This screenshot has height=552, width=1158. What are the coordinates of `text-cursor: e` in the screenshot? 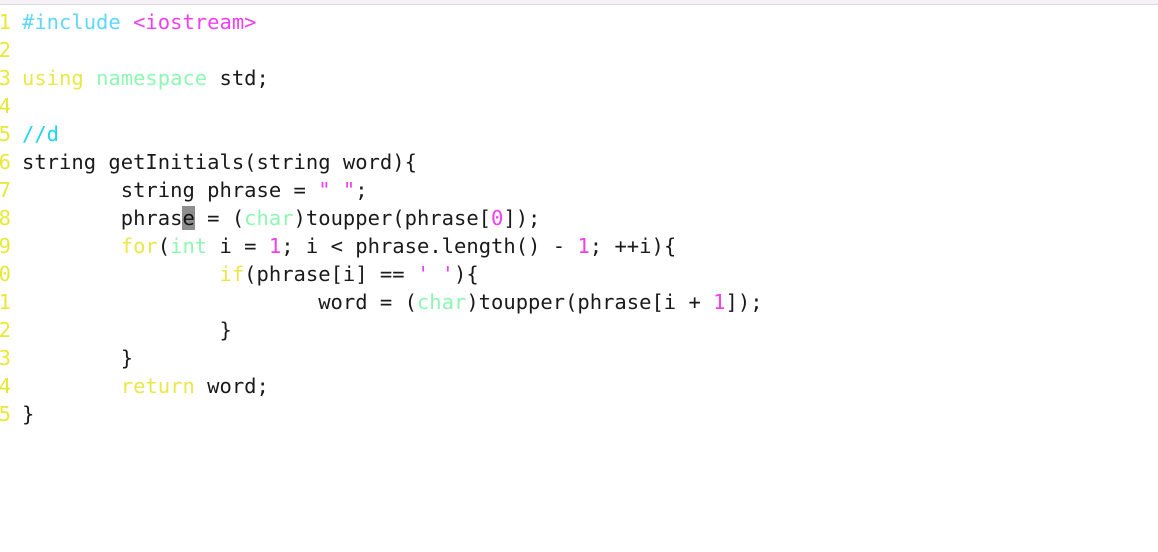 It's located at (188, 218).